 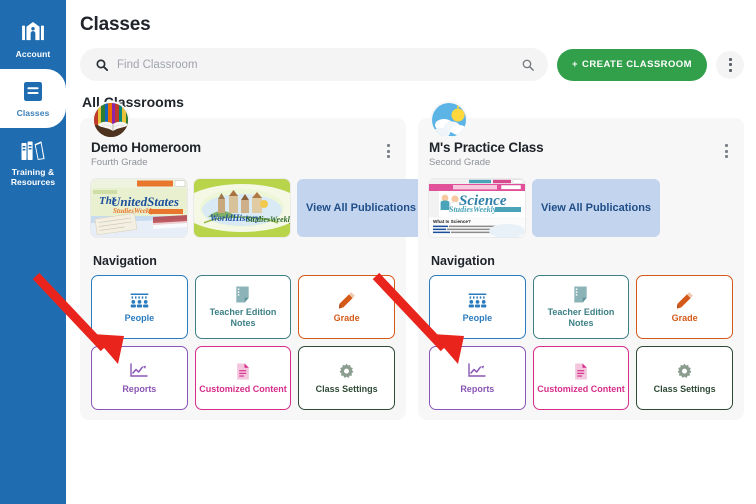 What do you see at coordinates (637, 64) in the screenshot?
I see `create-classroom-label: CREATE CLASSROOM` at bounding box center [637, 64].